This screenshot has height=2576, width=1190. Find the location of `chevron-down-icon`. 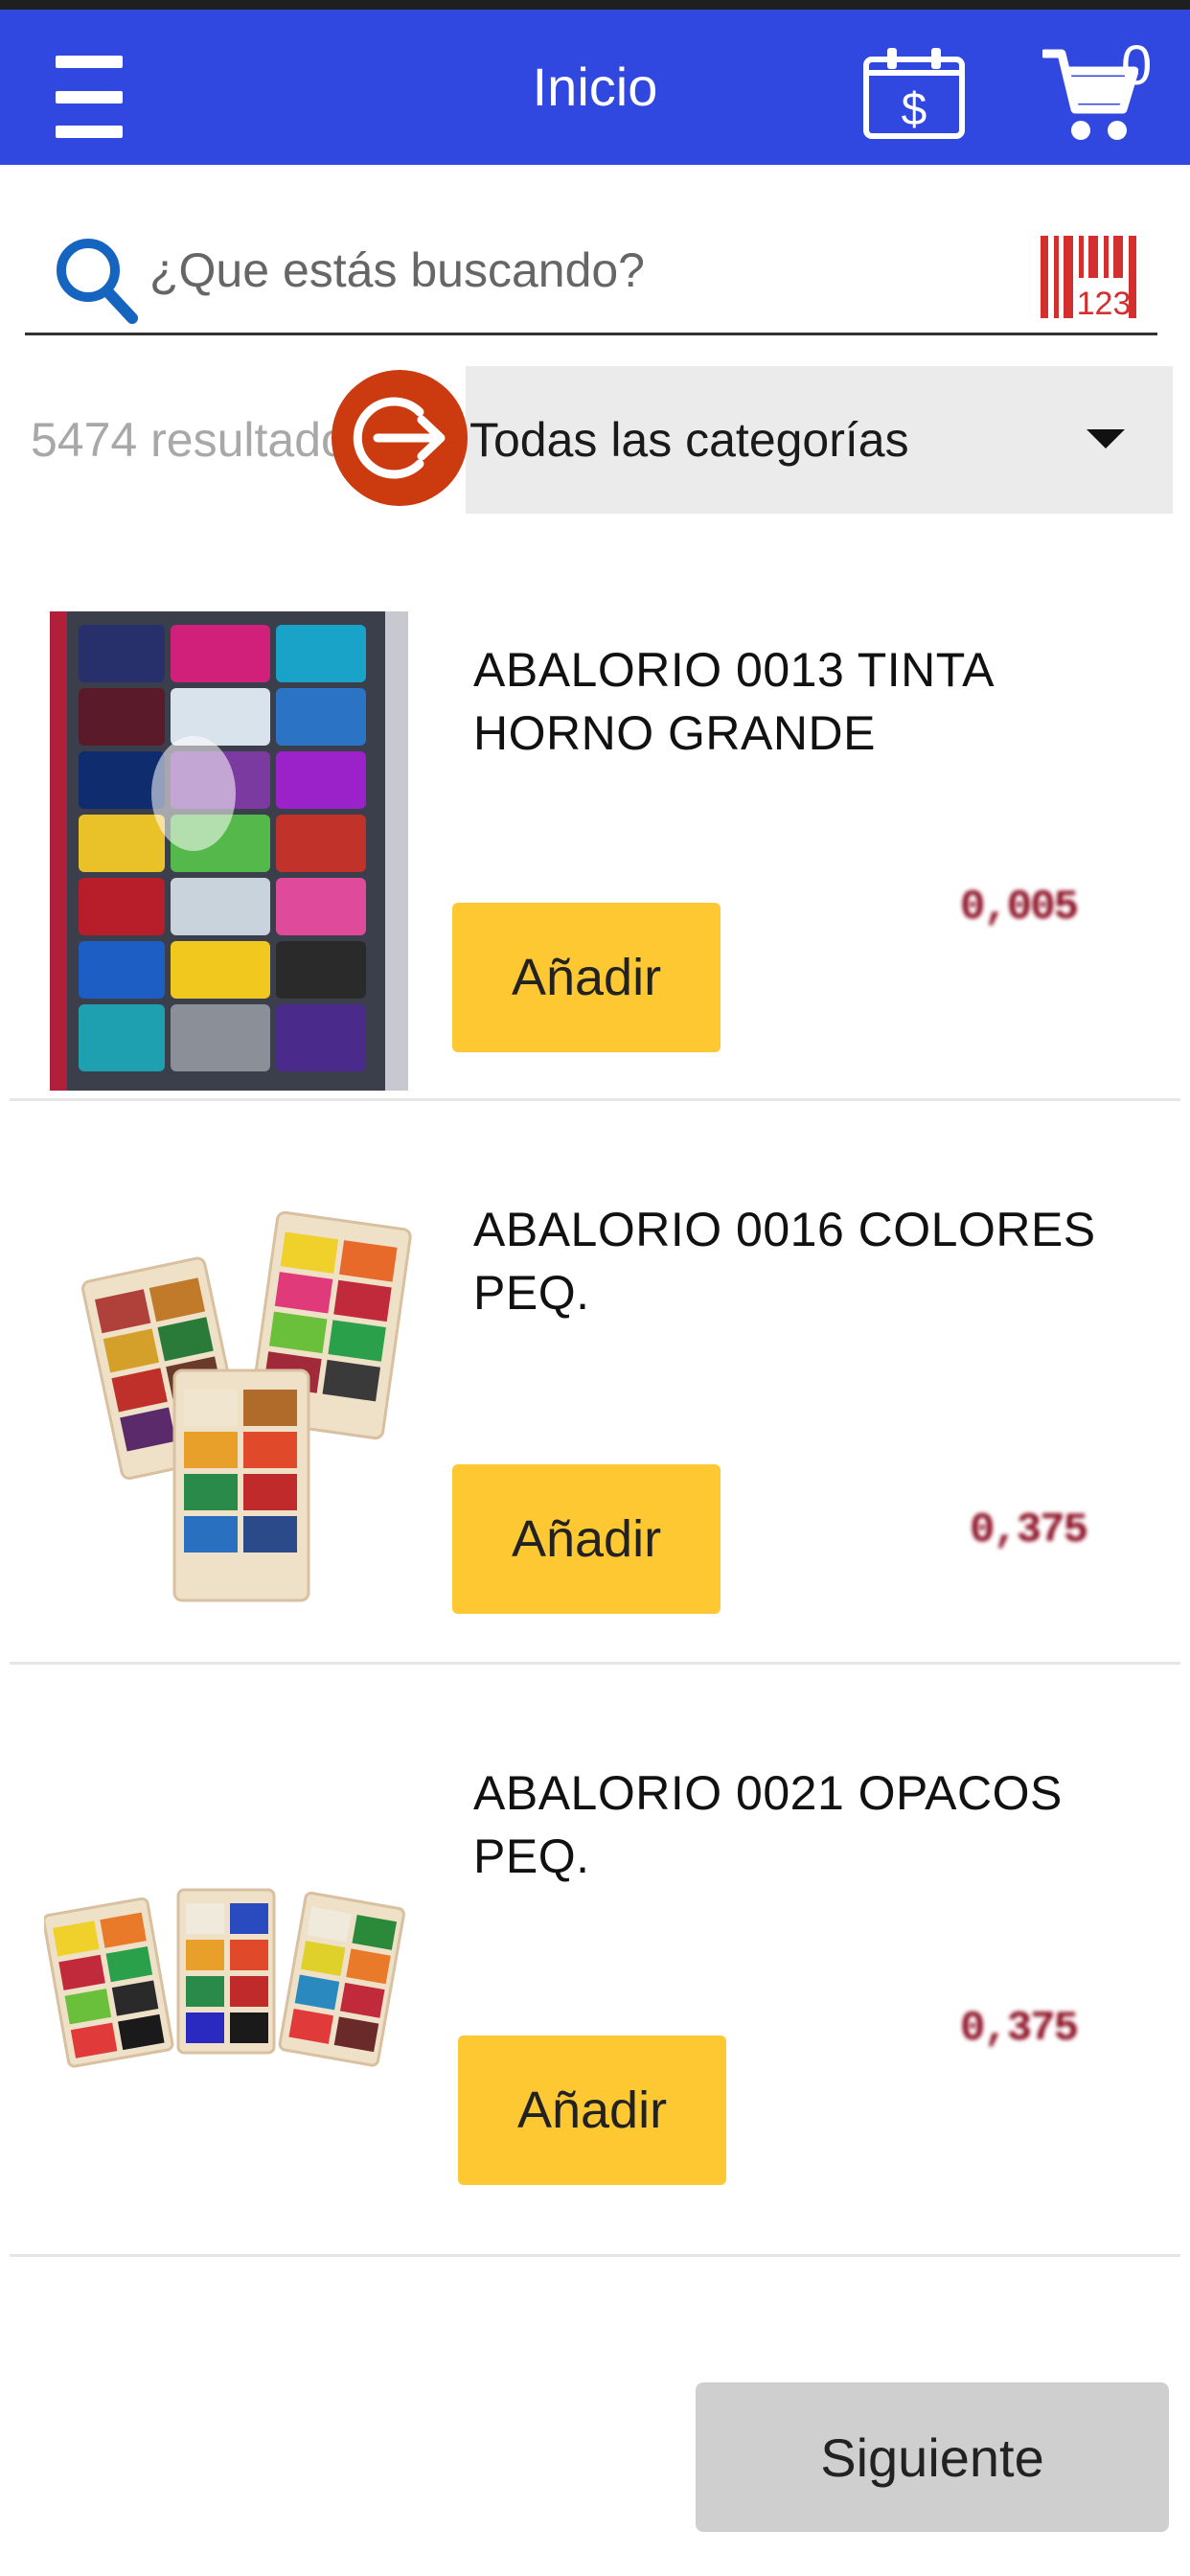

chevron-down-icon is located at coordinates (1106, 438).